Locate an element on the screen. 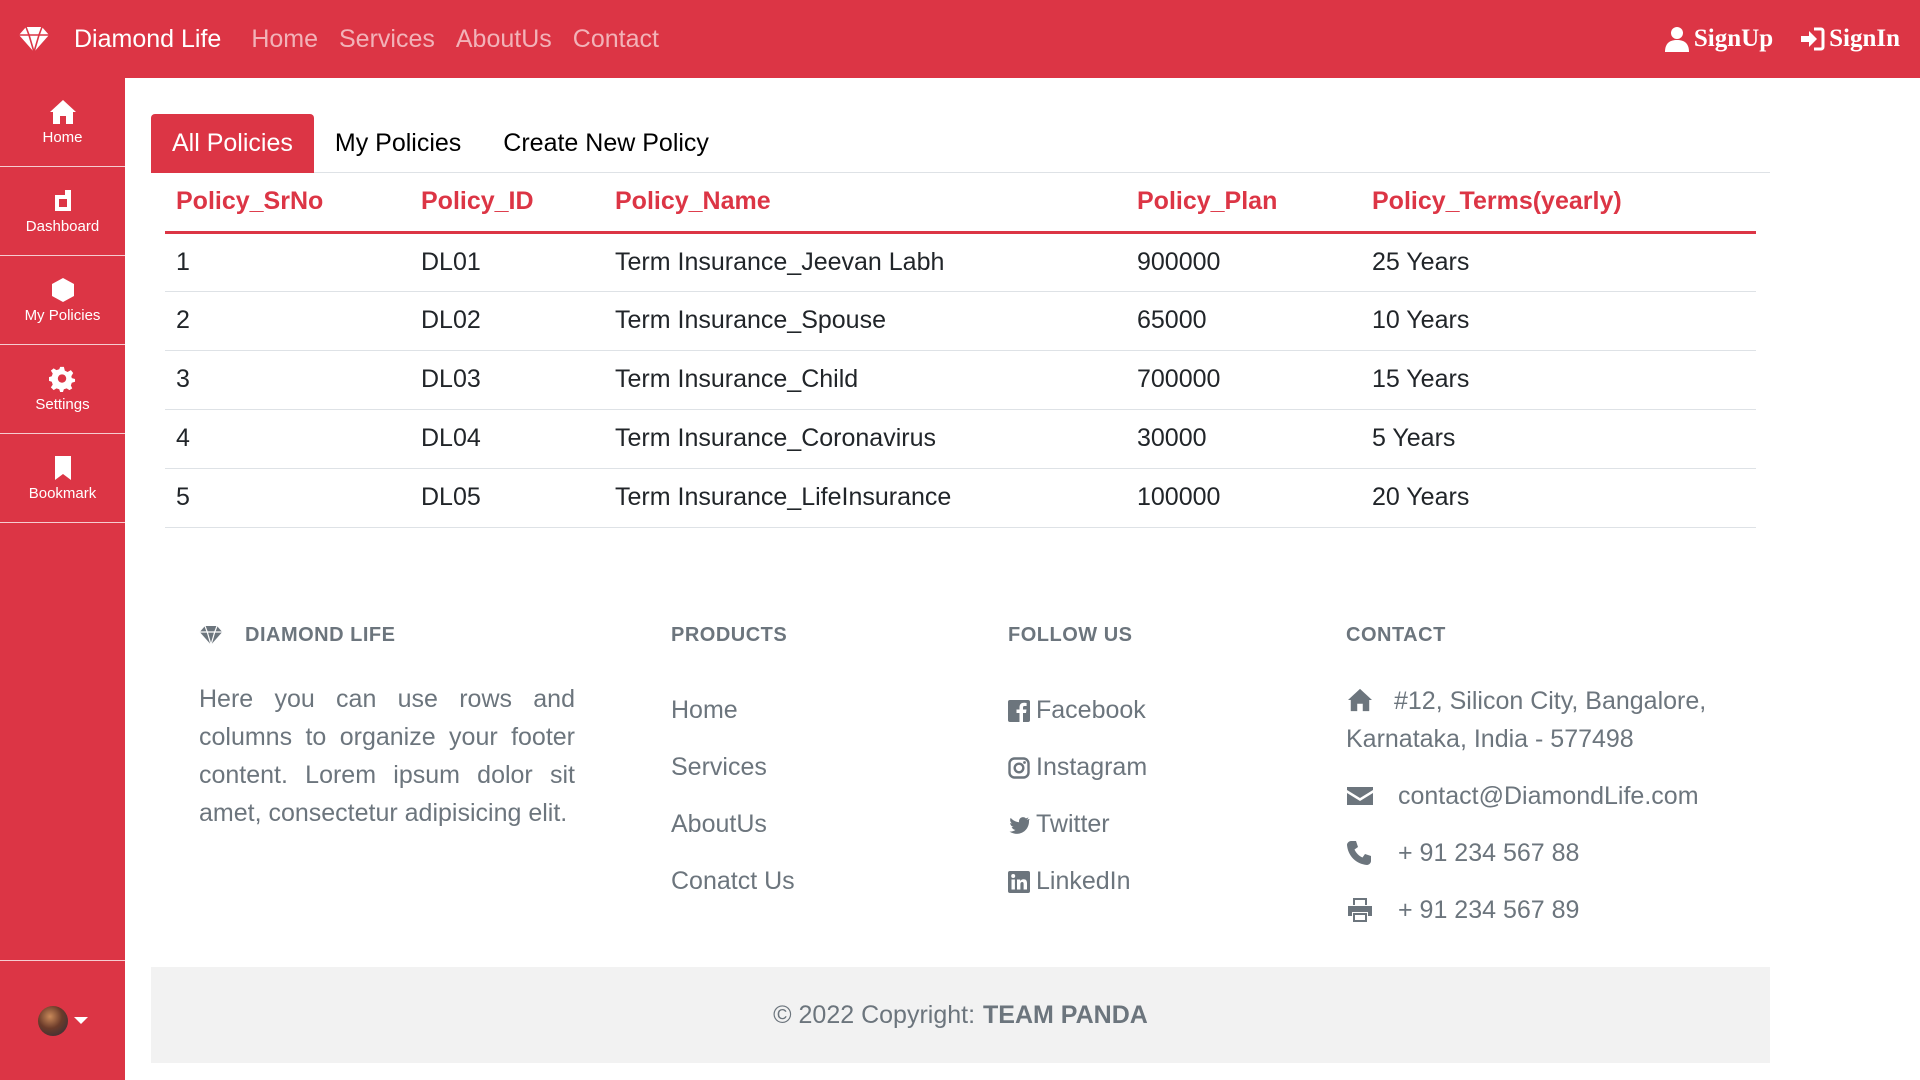 The width and height of the screenshot is (1920, 1080). sidebar-item-dashboard: Dashboard is located at coordinates (62, 211).